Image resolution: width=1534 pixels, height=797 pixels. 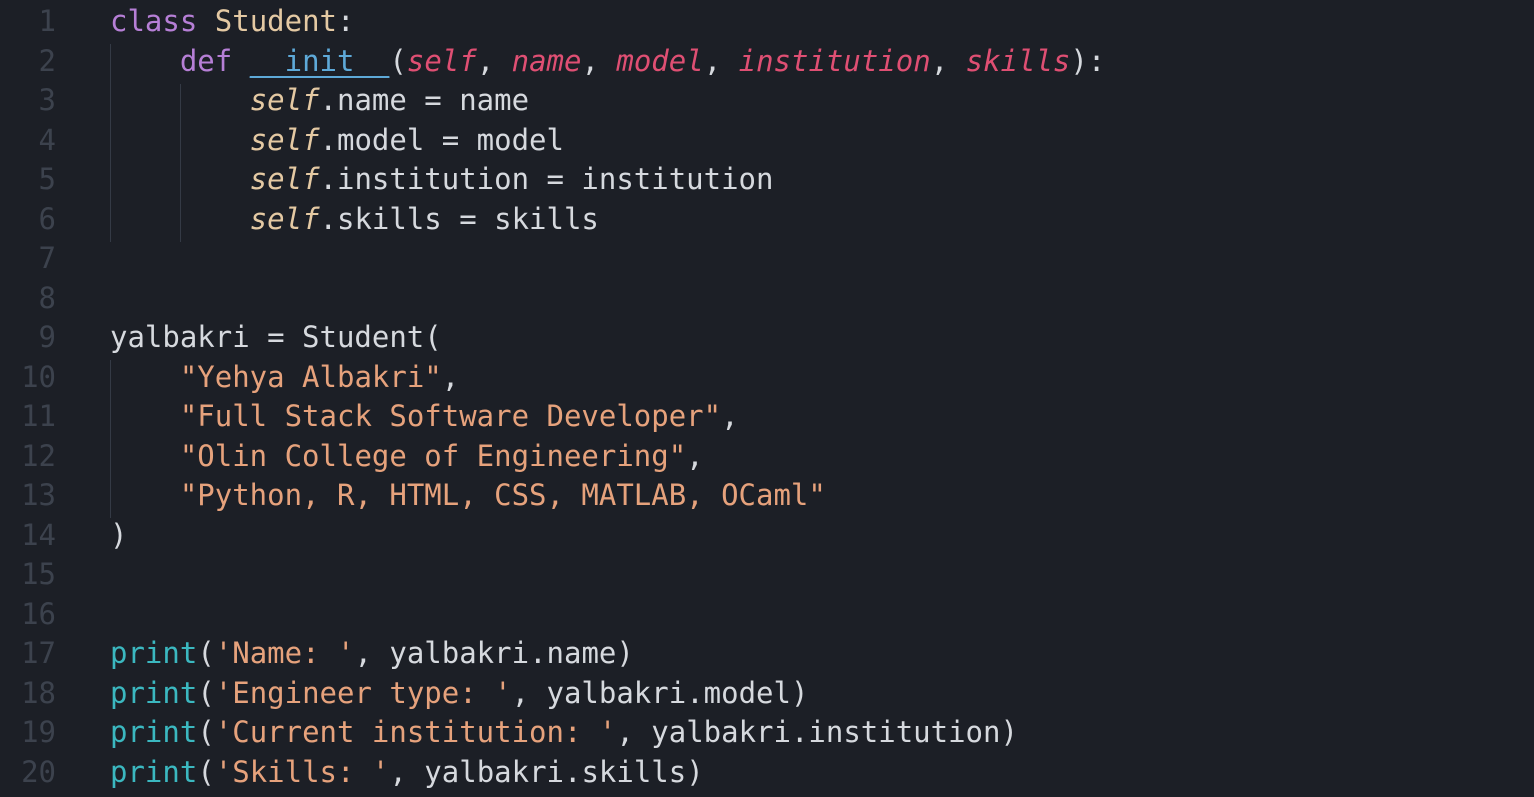 I want to click on line-code: self.model = model, so click(x=337, y=141).